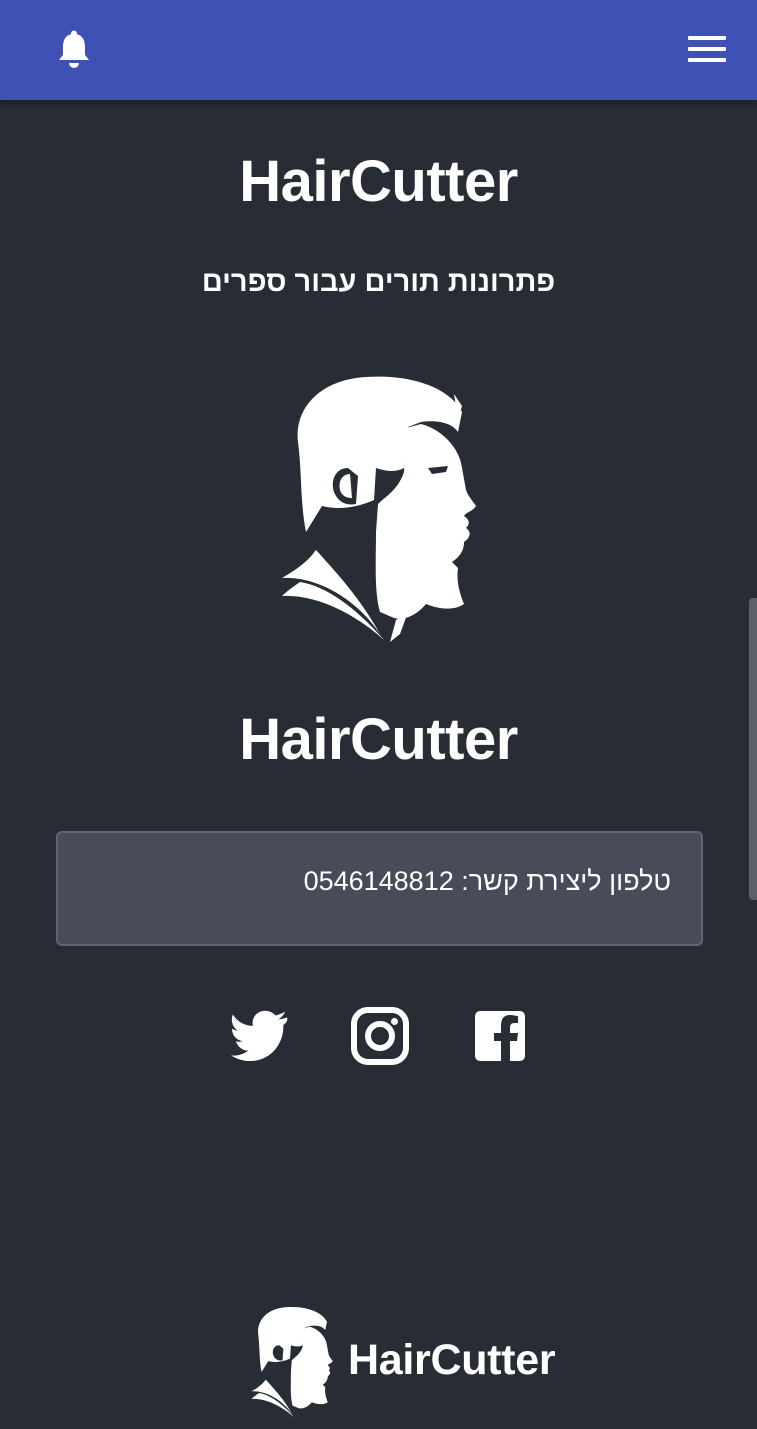 This screenshot has height=1429, width=757. What do you see at coordinates (707, 50) in the screenshot?
I see `hamburger-menu-icon` at bounding box center [707, 50].